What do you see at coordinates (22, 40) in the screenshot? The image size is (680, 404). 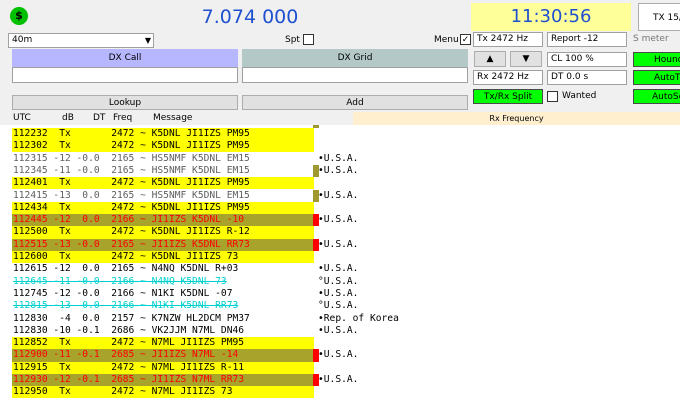 I see `band-value: 40m` at bounding box center [22, 40].